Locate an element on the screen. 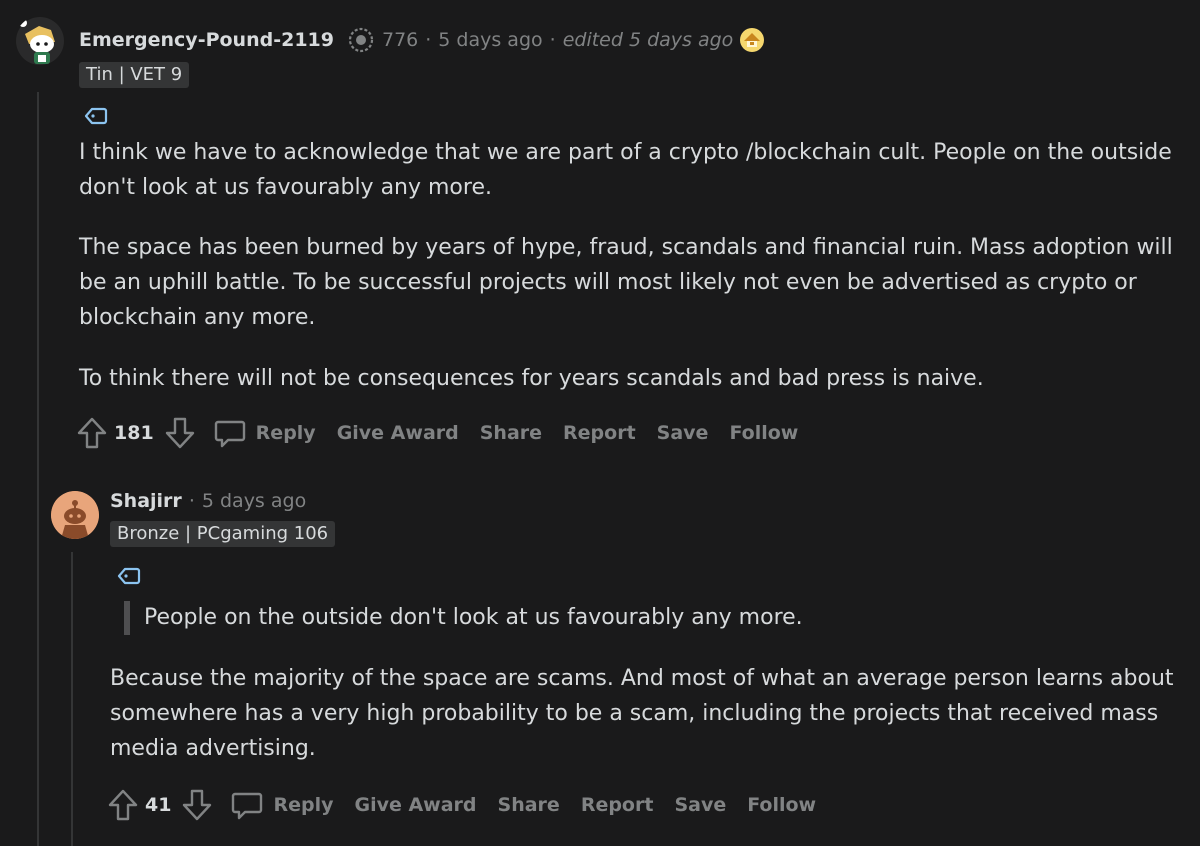 Image resolution: width=1200 pixels, height=846 pixels. user-flair: Bronze | PCgaming 106 is located at coordinates (223, 534).